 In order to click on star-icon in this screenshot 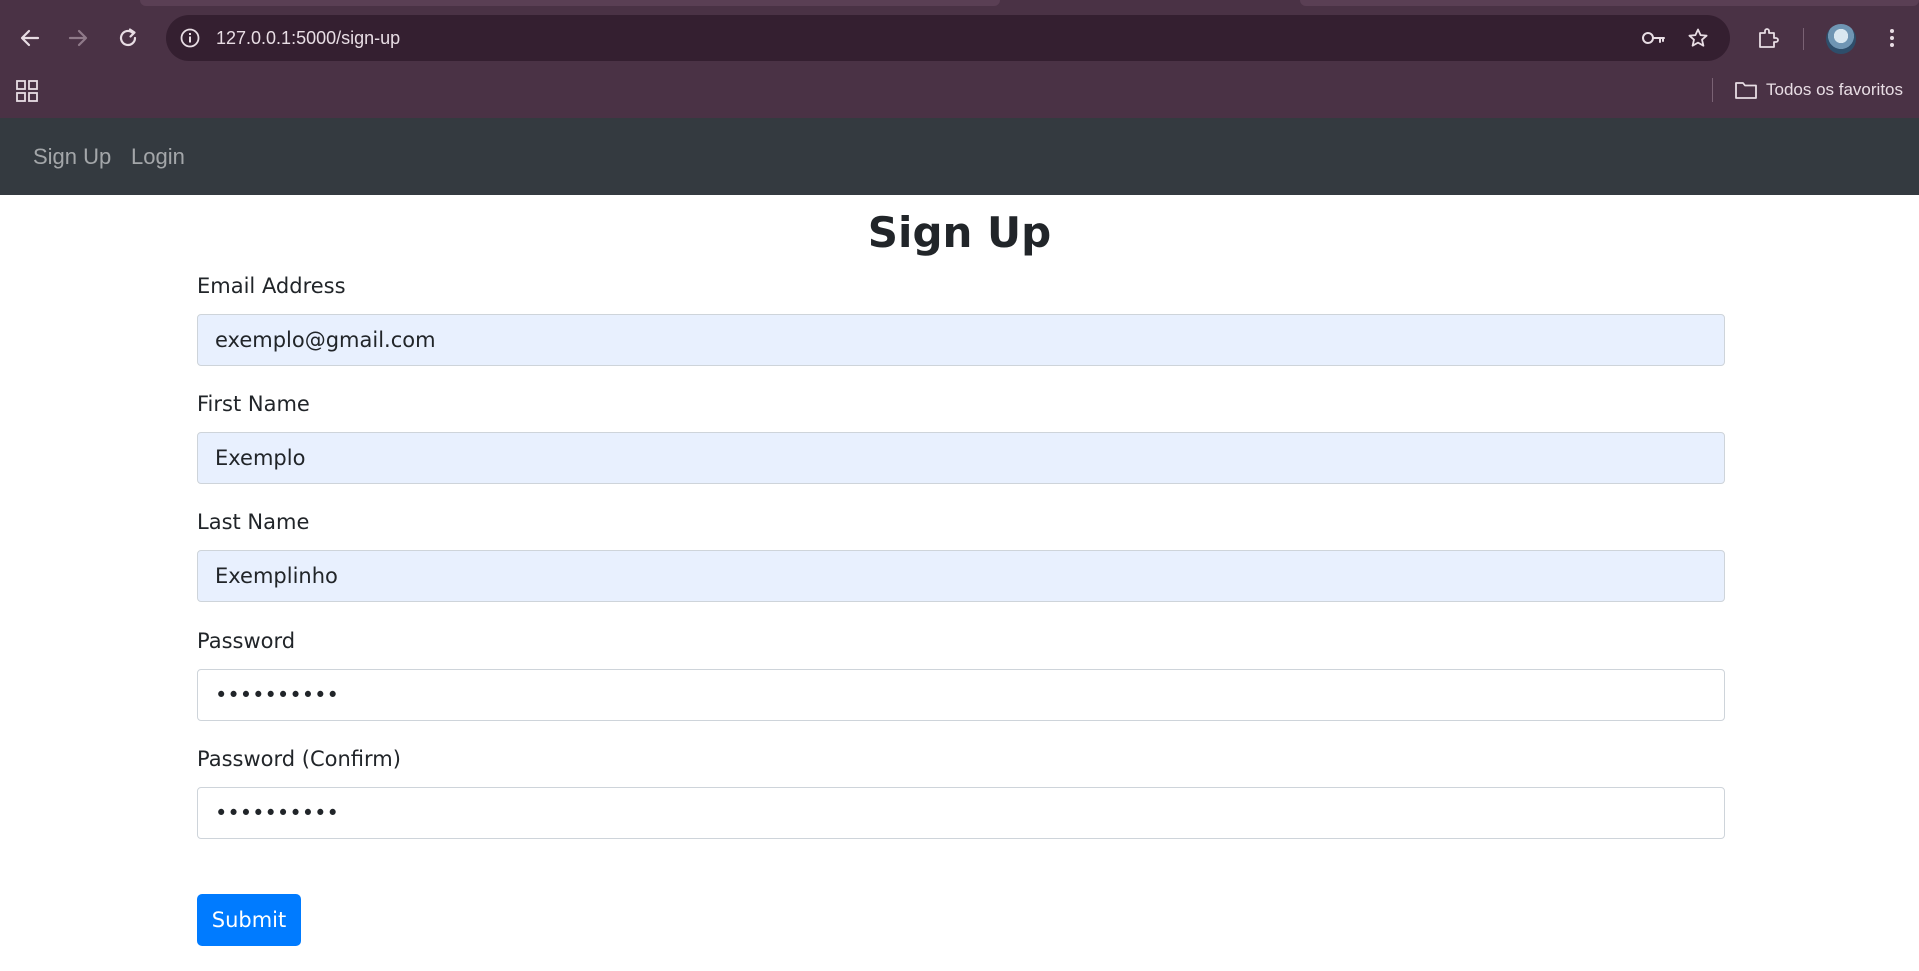, I will do `click(1698, 37)`.